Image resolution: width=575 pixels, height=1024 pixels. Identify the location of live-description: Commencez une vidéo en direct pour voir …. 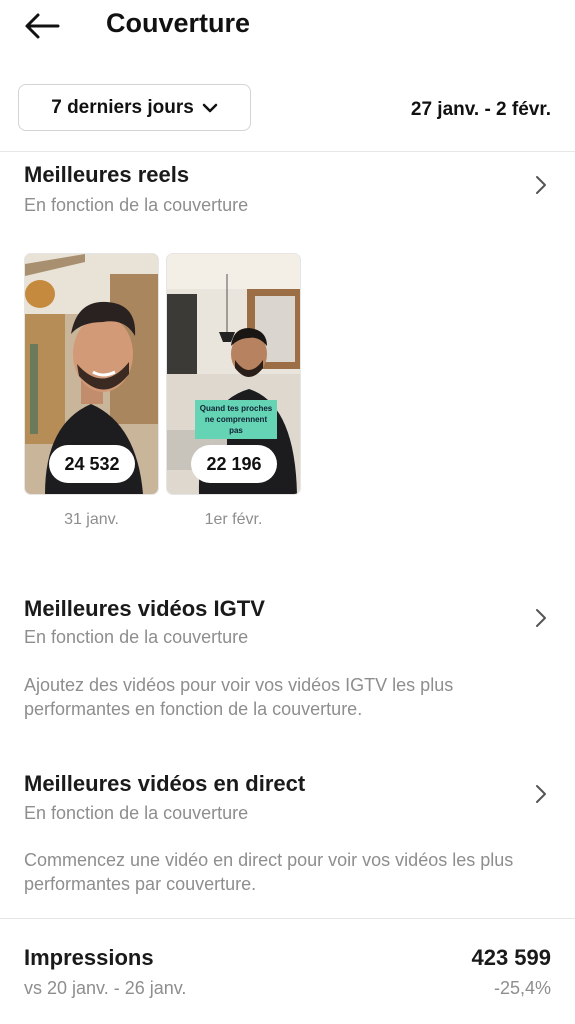
(269, 872).